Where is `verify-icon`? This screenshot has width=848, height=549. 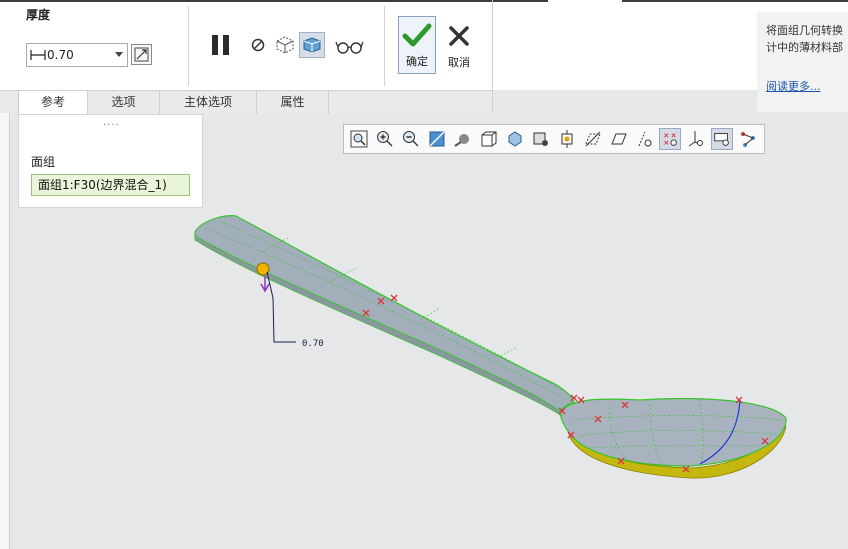
verify-icon is located at coordinates (312, 45).